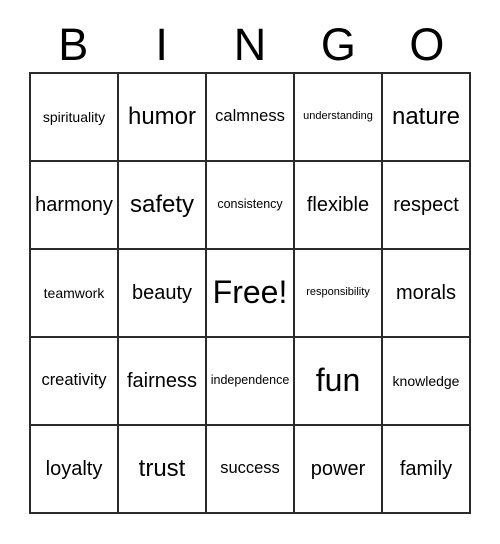 The width and height of the screenshot is (500, 544). I want to click on bingo-cell-label: nature, so click(426, 117).